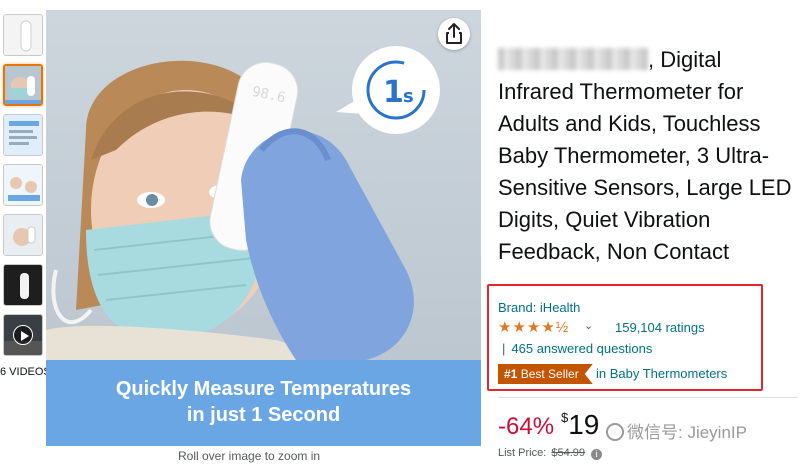 This screenshot has width=806, height=465. I want to click on price: $19, so click(580, 425).